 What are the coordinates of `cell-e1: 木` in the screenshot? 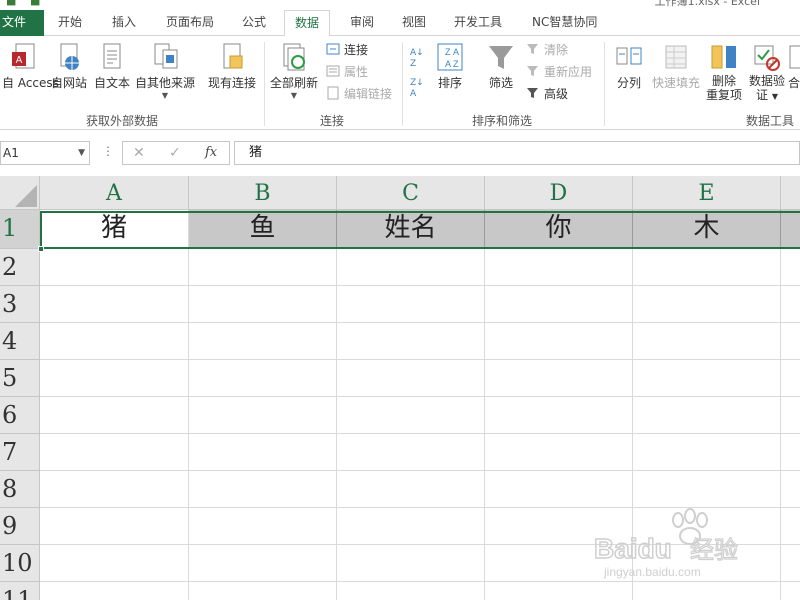 It's located at (707, 229).